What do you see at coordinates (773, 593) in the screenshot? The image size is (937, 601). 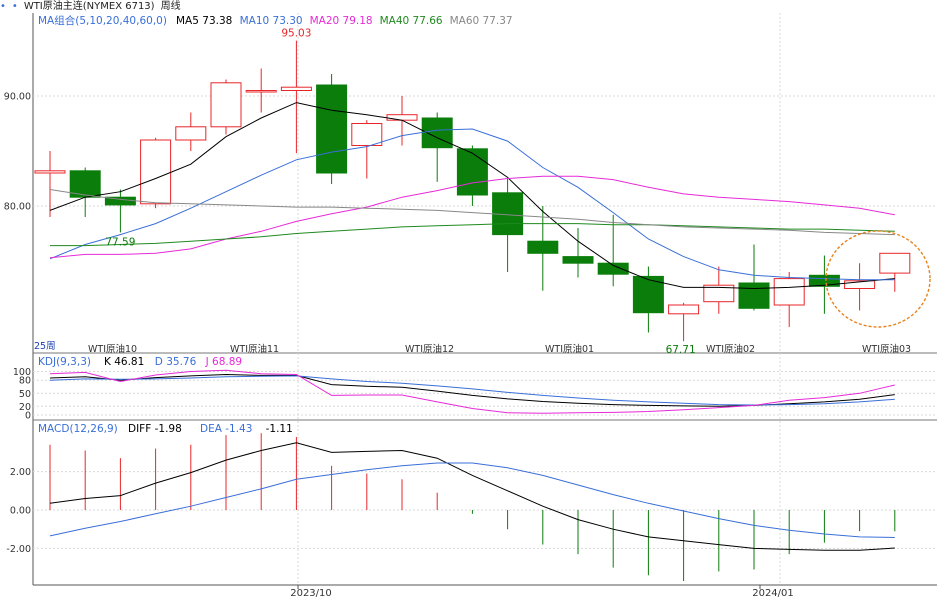 I see `x-axis-label: 2024/01` at bounding box center [773, 593].